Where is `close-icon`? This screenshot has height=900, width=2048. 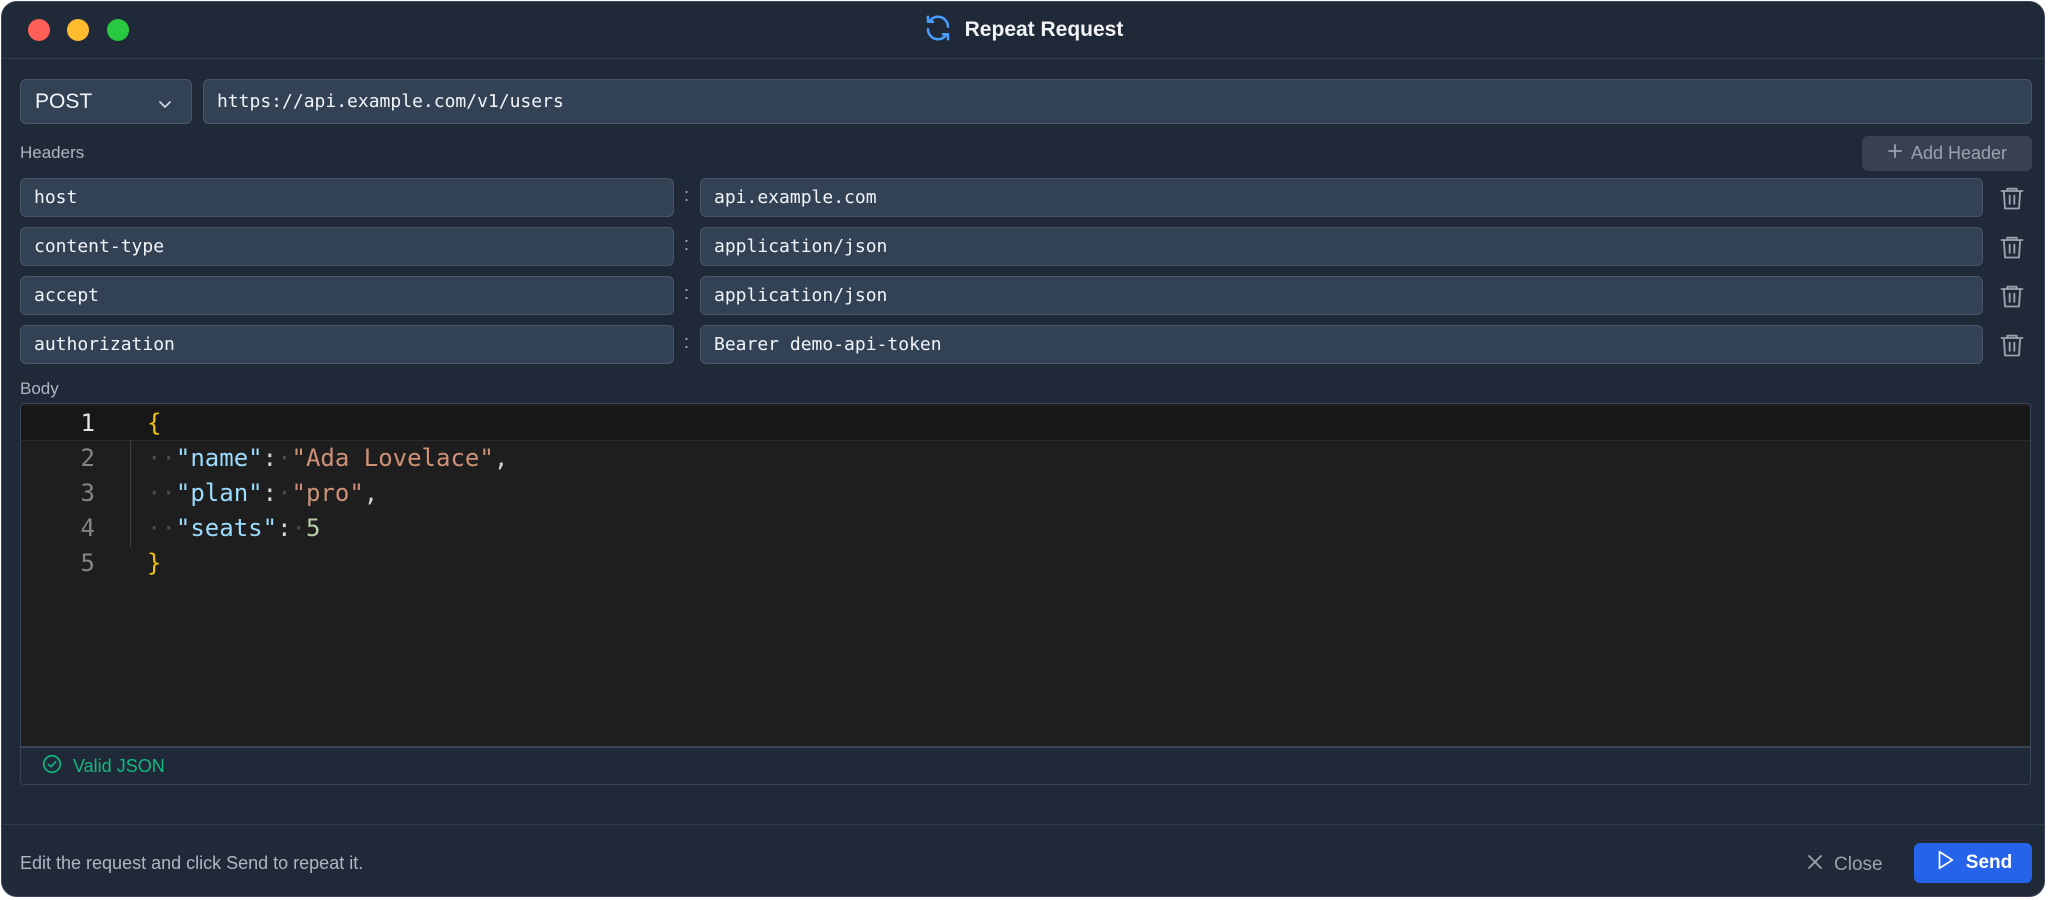 close-icon is located at coordinates (1815, 865).